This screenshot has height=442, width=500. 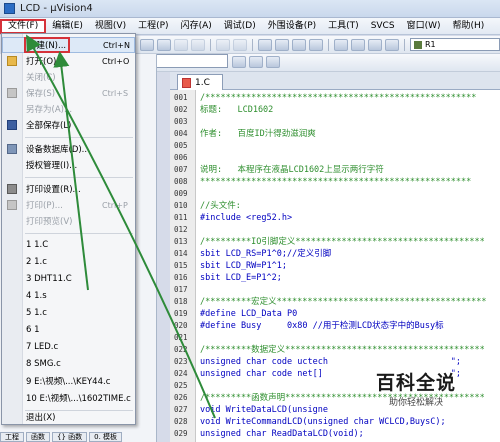 I want to click on tab-functions: {} 函数, so click(x=70, y=437).